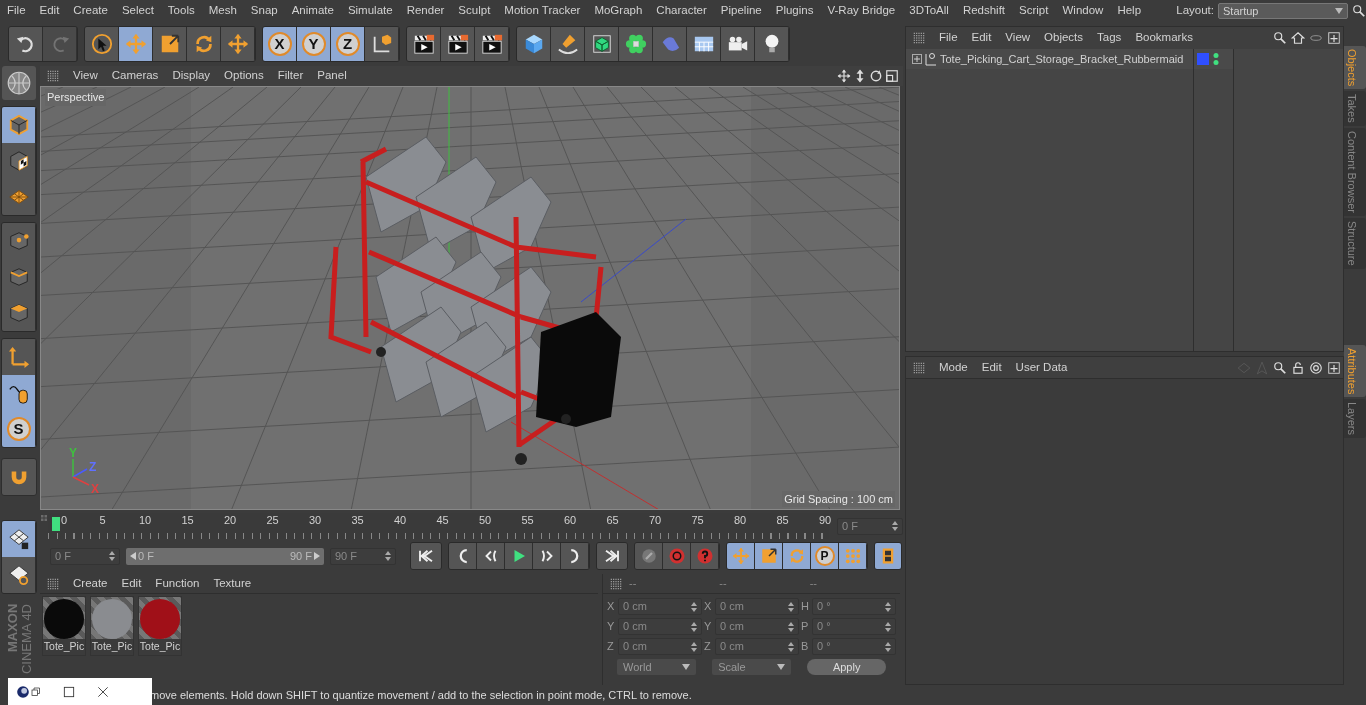 This screenshot has height=705, width=1366. I want to click on menu-item: Snap, so click(264, 11).